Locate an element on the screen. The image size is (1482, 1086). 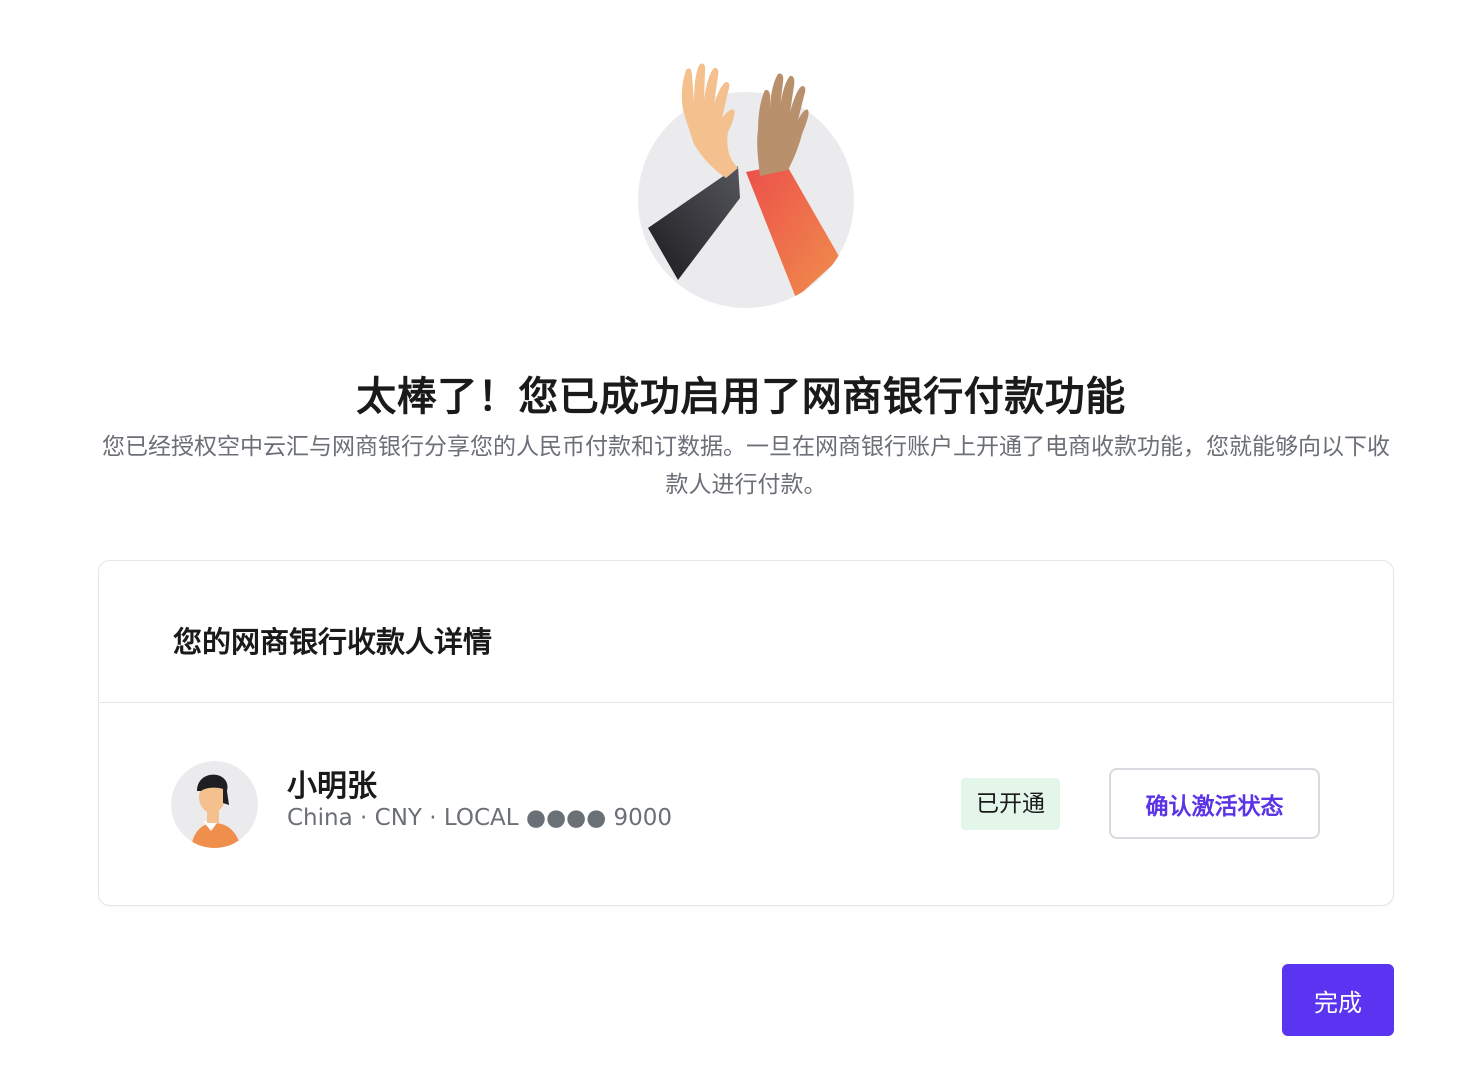
confirm-activation-button: 确认激活状态 is located at coordinates (1214, 803).